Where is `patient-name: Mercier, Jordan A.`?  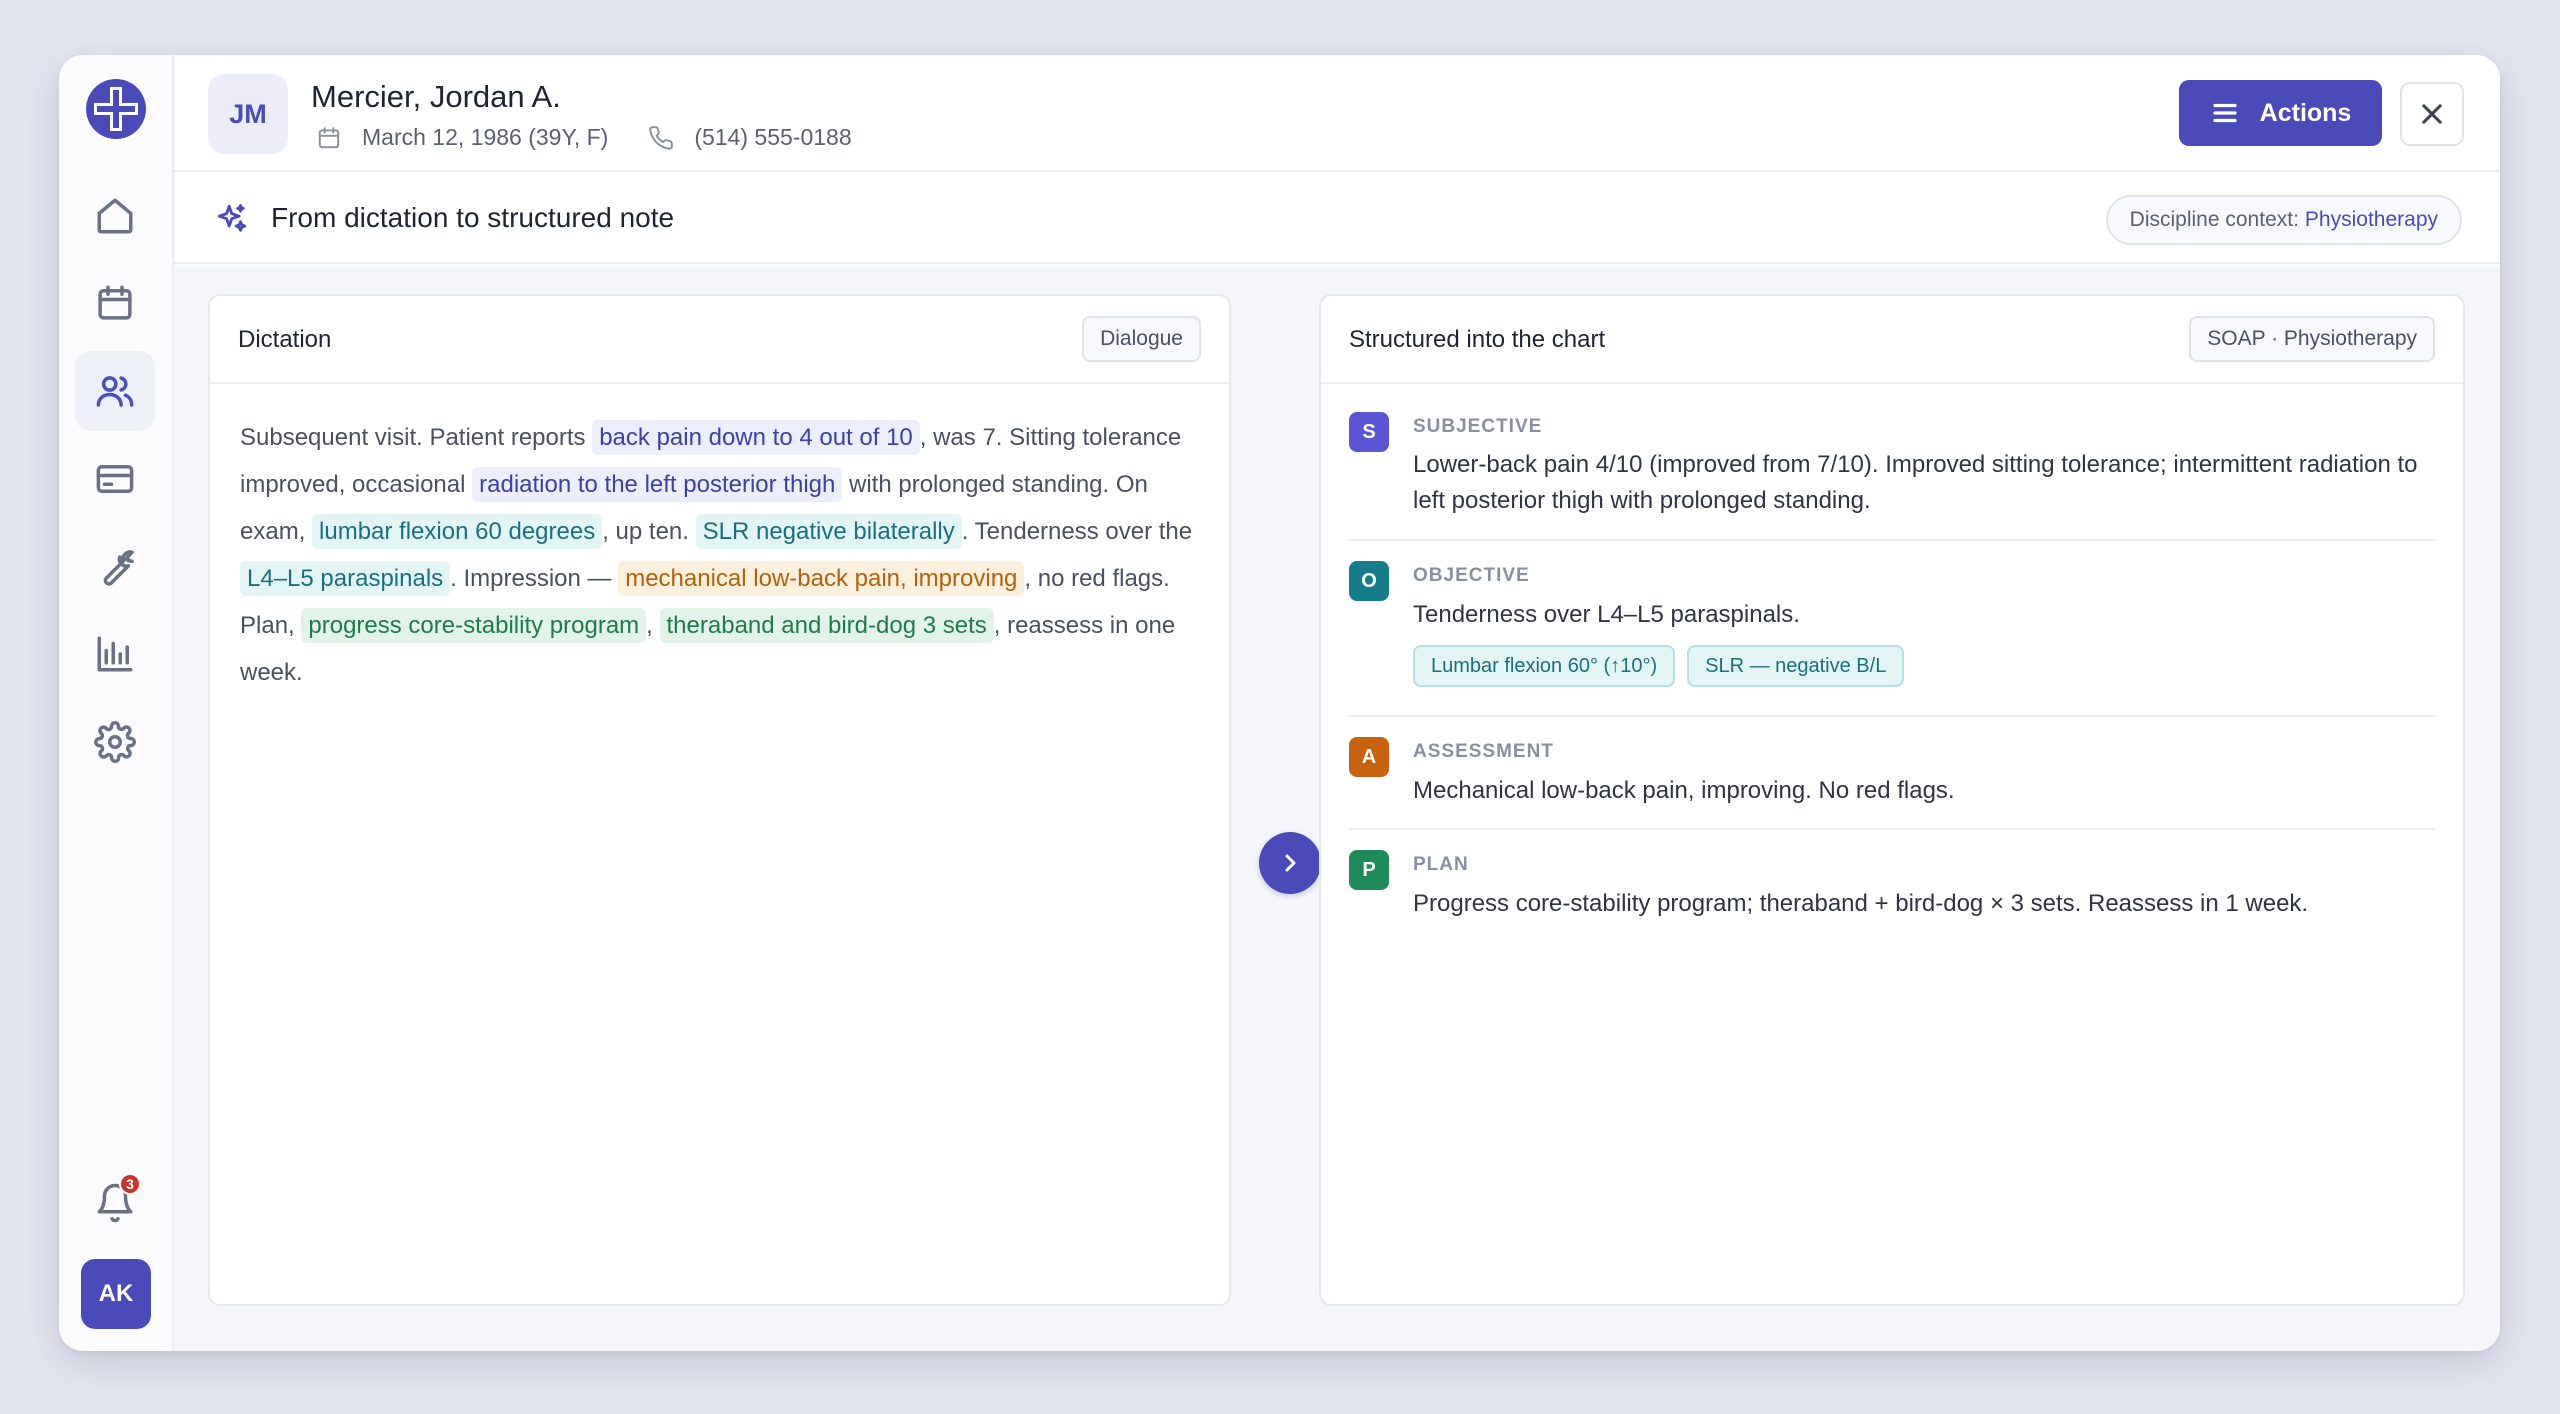 patient-name: Mercier, Jordan A. is located at coordinates (436, 96).